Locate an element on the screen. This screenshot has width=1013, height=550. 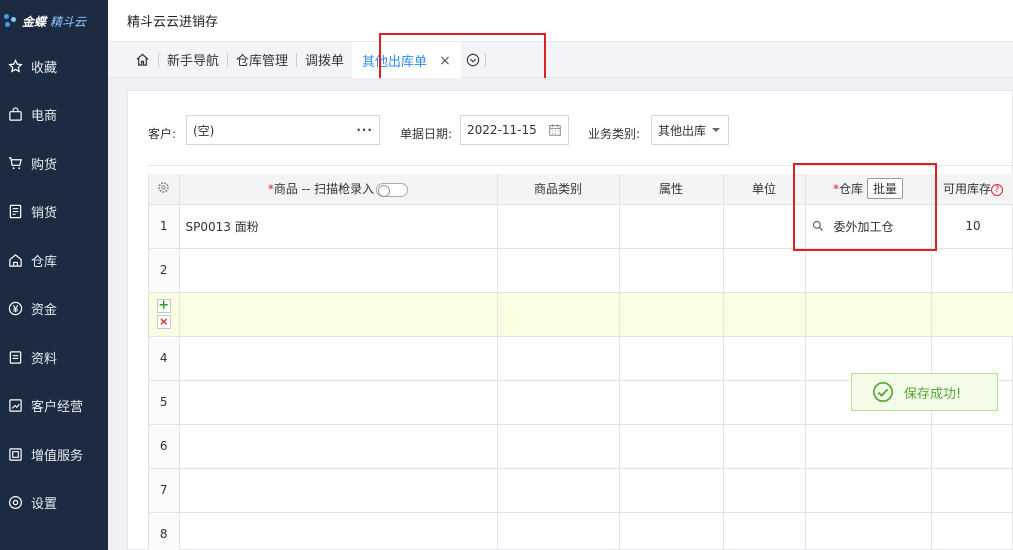
sidebar-item-label: 增值服务 is located at coordinates (57, 456).